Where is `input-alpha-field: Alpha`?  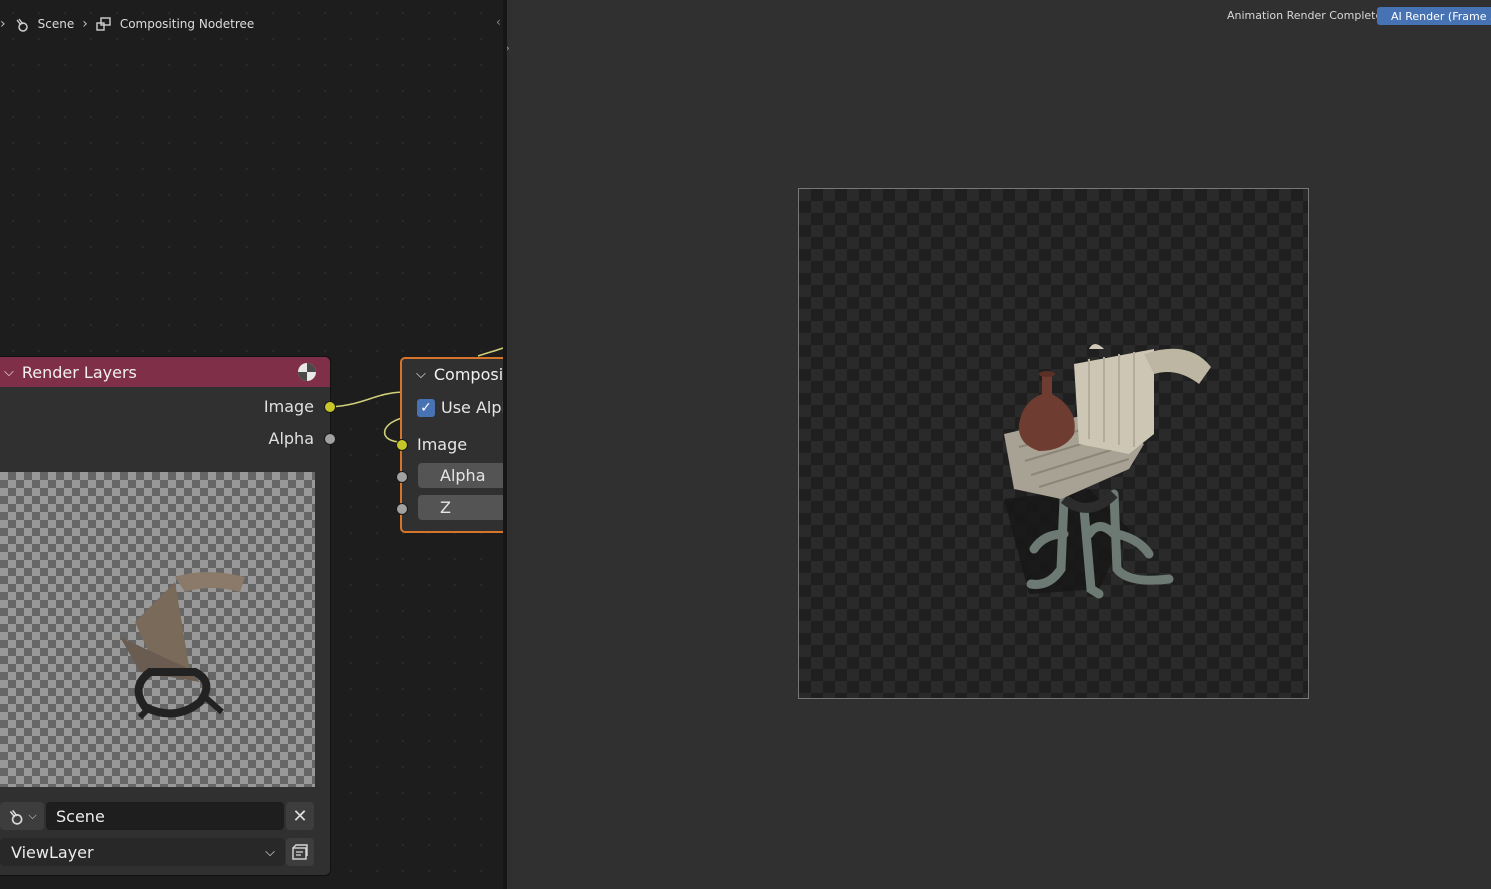 input-alpha-field: Alpha is located at coordinates (460, 475).